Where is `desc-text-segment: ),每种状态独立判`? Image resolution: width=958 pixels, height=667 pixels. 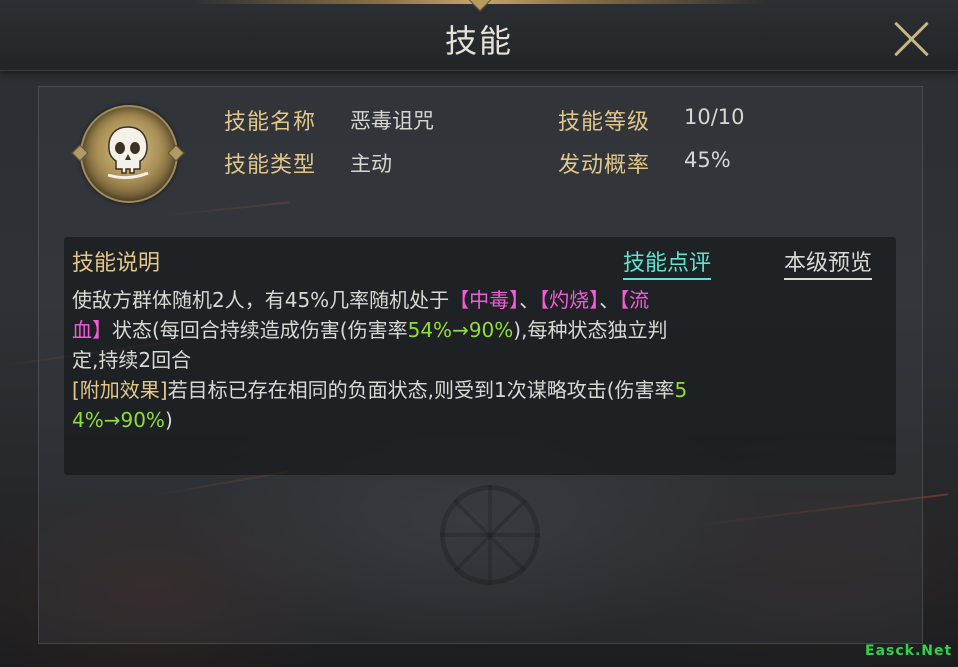
desc-text-segment: ),每种状态独立判 is located at coordinates (590, 330).